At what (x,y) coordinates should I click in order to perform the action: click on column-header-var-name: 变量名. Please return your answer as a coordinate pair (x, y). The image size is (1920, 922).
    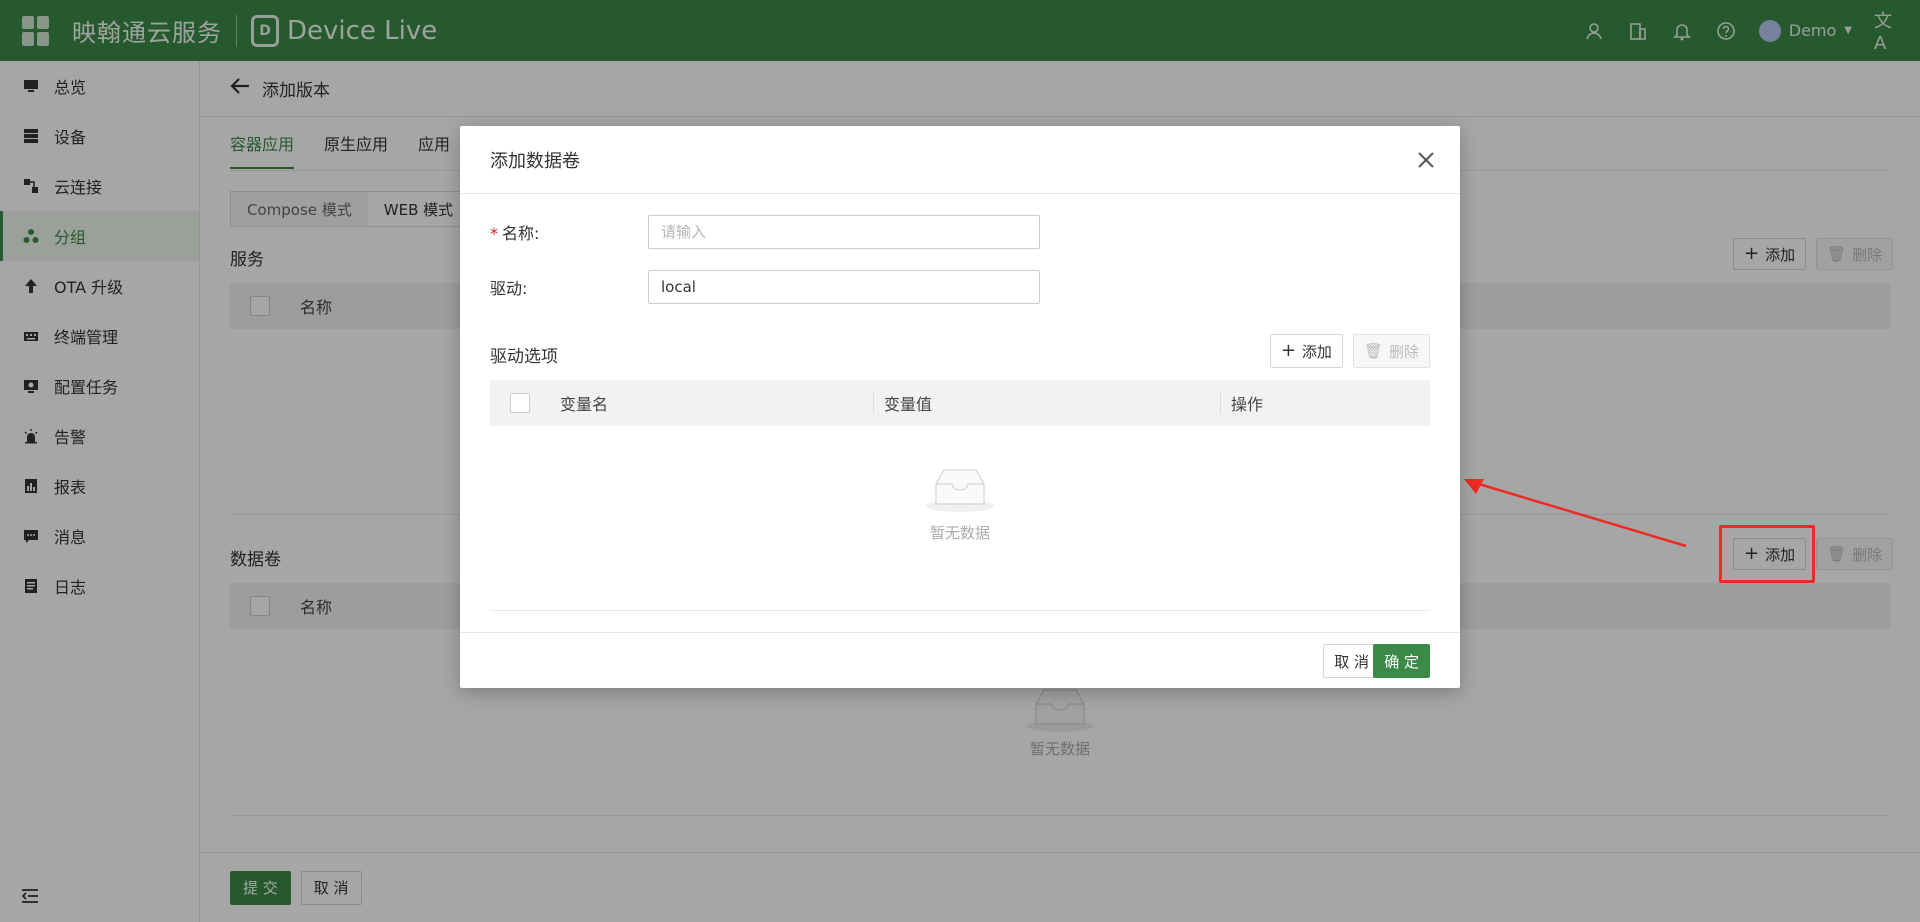
    Looking at the image, I should click on (584, 404).